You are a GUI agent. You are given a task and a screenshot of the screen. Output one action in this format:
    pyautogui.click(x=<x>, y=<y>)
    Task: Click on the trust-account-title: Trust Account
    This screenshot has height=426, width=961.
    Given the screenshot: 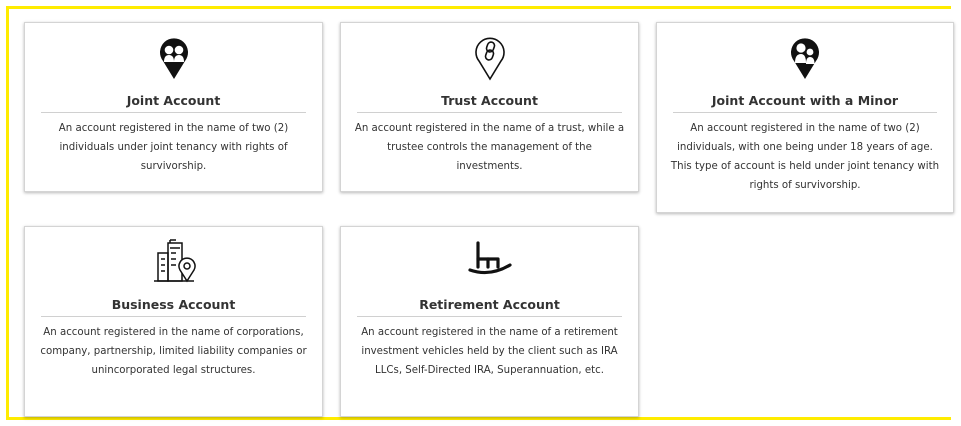 What is the action you would take?
    pyautogui.click(x=489, y=103)
    